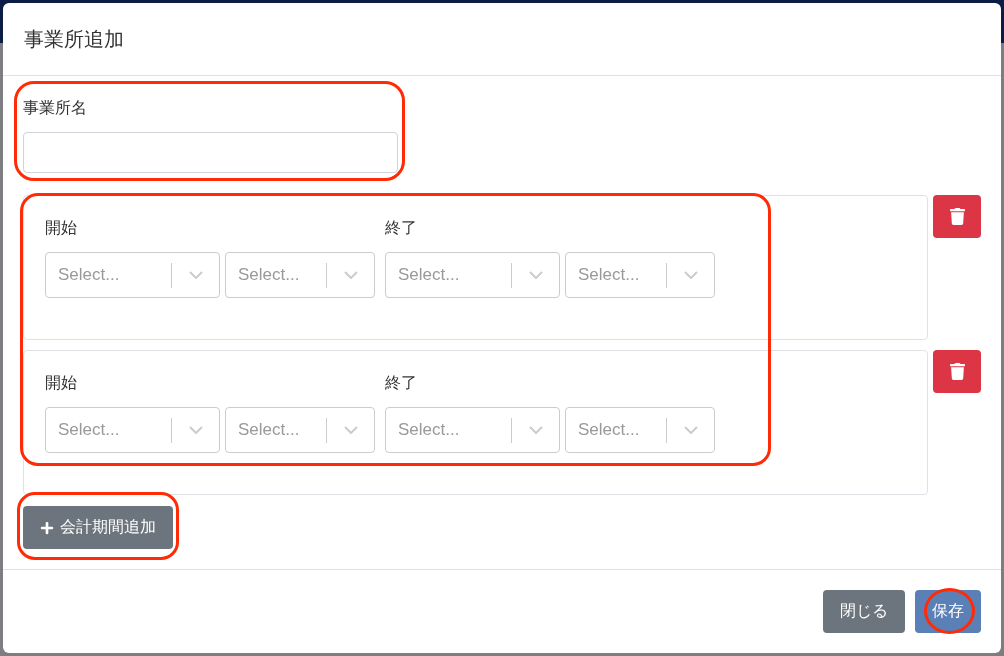  What do you see at coordinates (210, 152) in the screenshot?
I see `name-input` at bounding box center [210, 152].